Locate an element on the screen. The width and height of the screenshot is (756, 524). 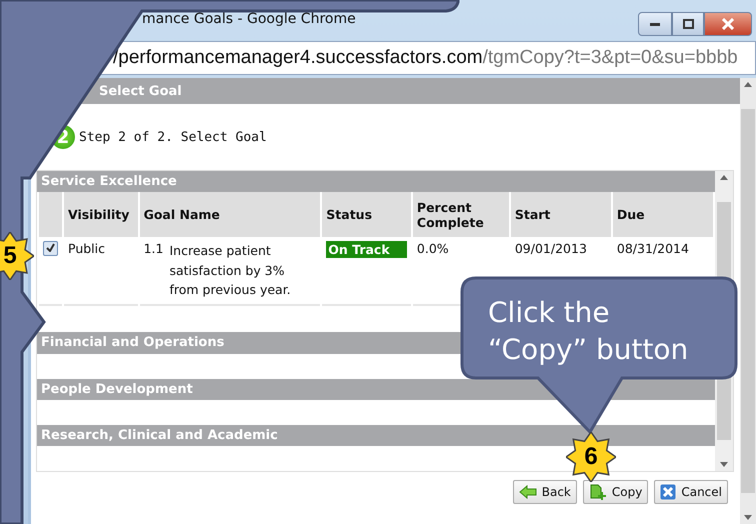
maximize-button is located at coordinates (688, 24).